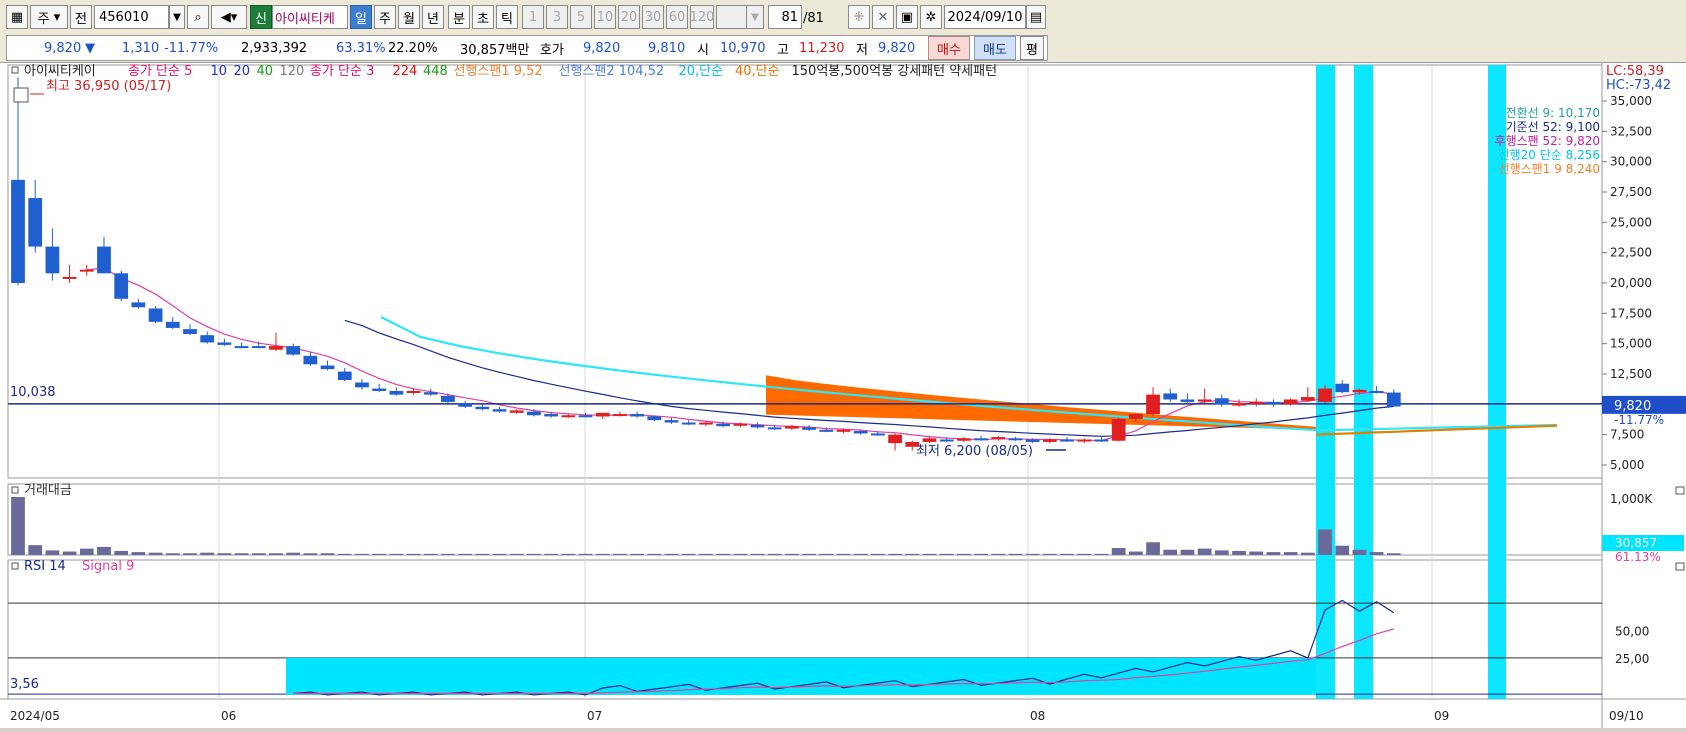  What do you see at coordinates (552, 50) in the screenshot?
I see `quote-hoga-label: 호가` at bounding box center [552, 50].